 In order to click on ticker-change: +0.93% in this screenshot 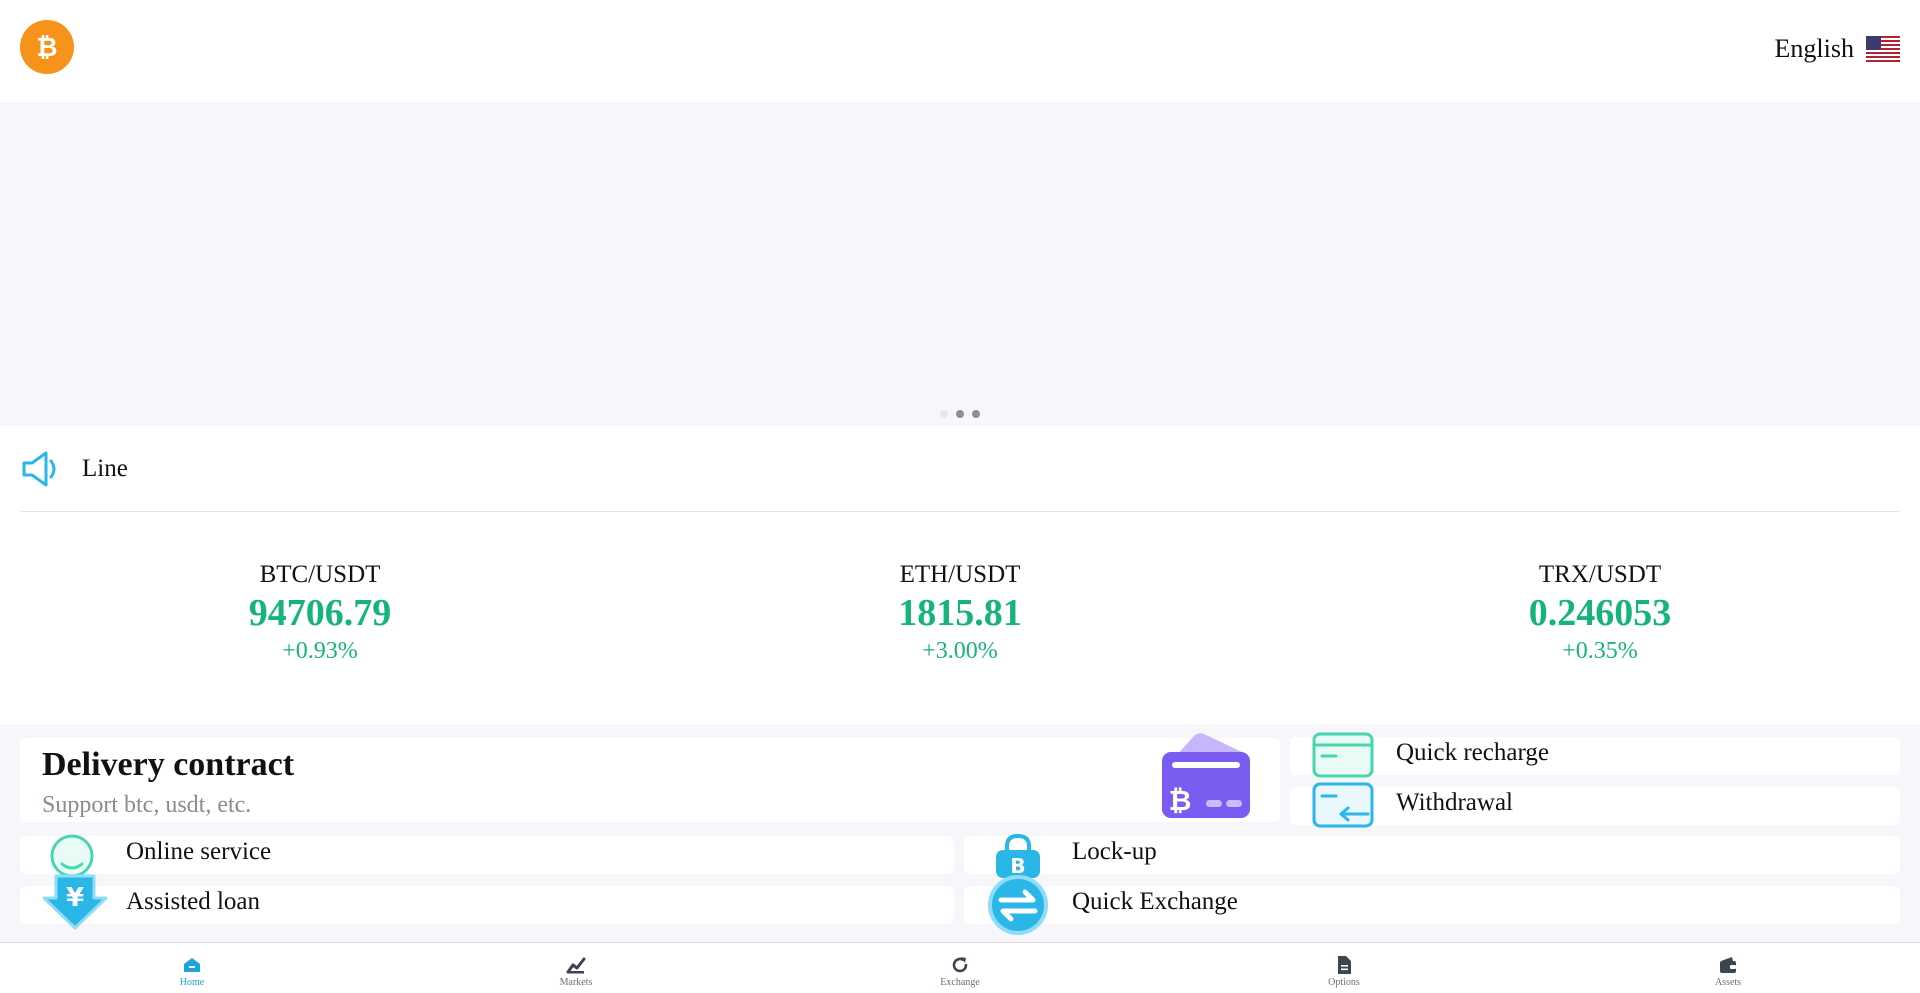, I will do `click(320, 651)`.